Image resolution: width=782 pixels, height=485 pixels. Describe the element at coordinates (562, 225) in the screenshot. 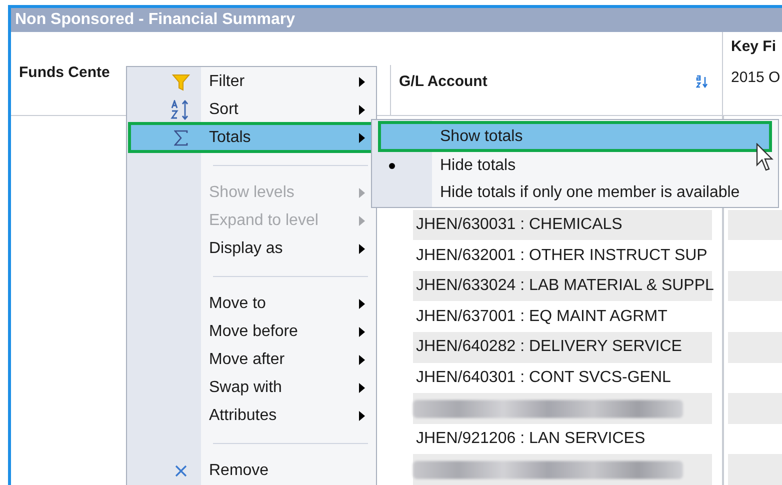

I see `table-cell: JHEN/630031 : CHEMICALS` at that location.